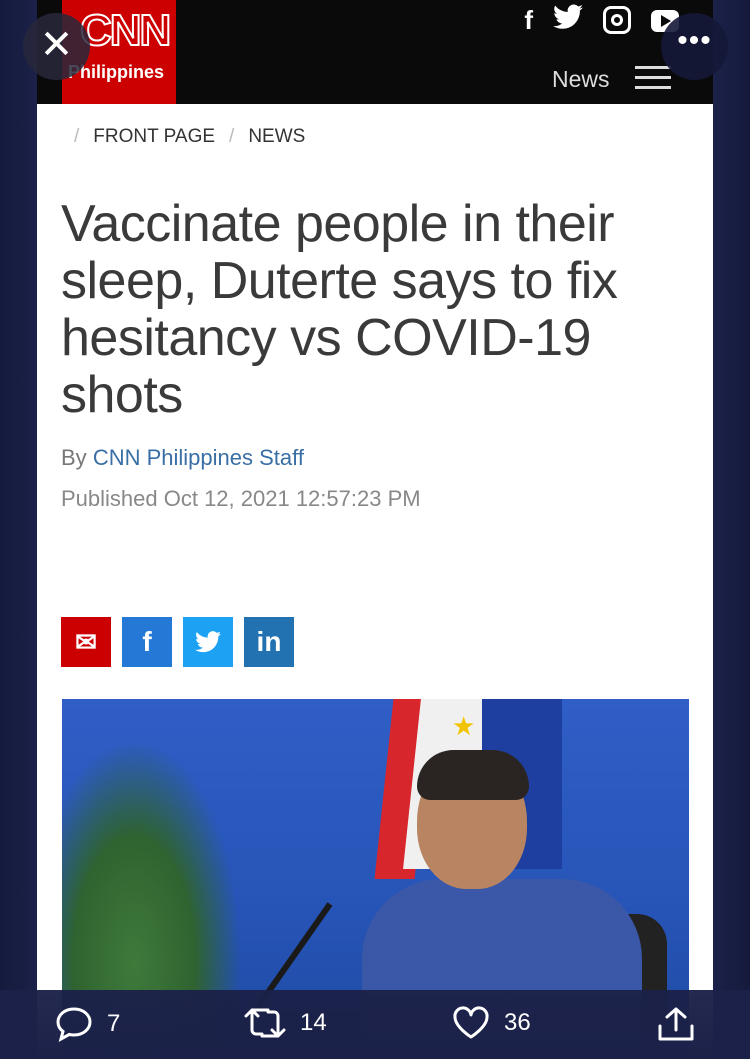 This screenshot has width=750, height=1059. I want to click on share-tweet-button, so click(676, 1025).